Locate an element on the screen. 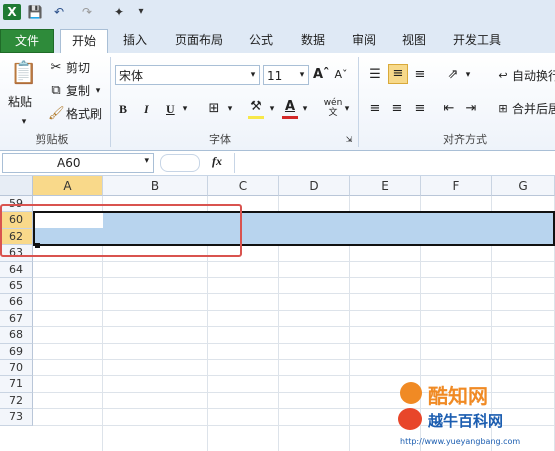 The width and height of the screenshot is (555, 451). column-header-g: G is located at coordinates (523, 186).